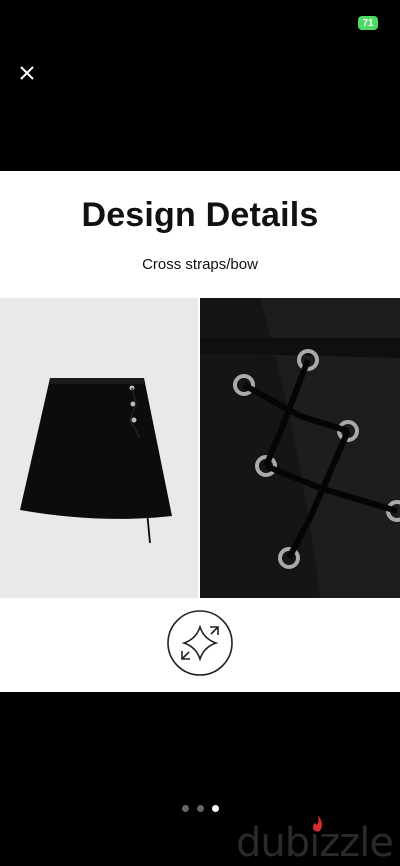 The image size is (400, 866). Describe the element at coordinates (200, 215) in the screenshot. I see `image-headline: Design Details` at that location.